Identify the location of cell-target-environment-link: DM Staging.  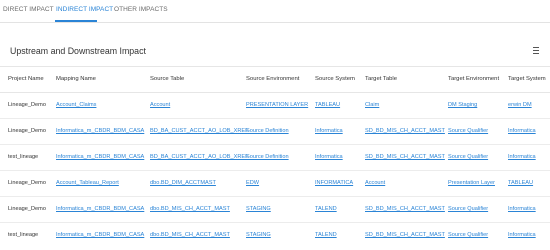
(462, 105).